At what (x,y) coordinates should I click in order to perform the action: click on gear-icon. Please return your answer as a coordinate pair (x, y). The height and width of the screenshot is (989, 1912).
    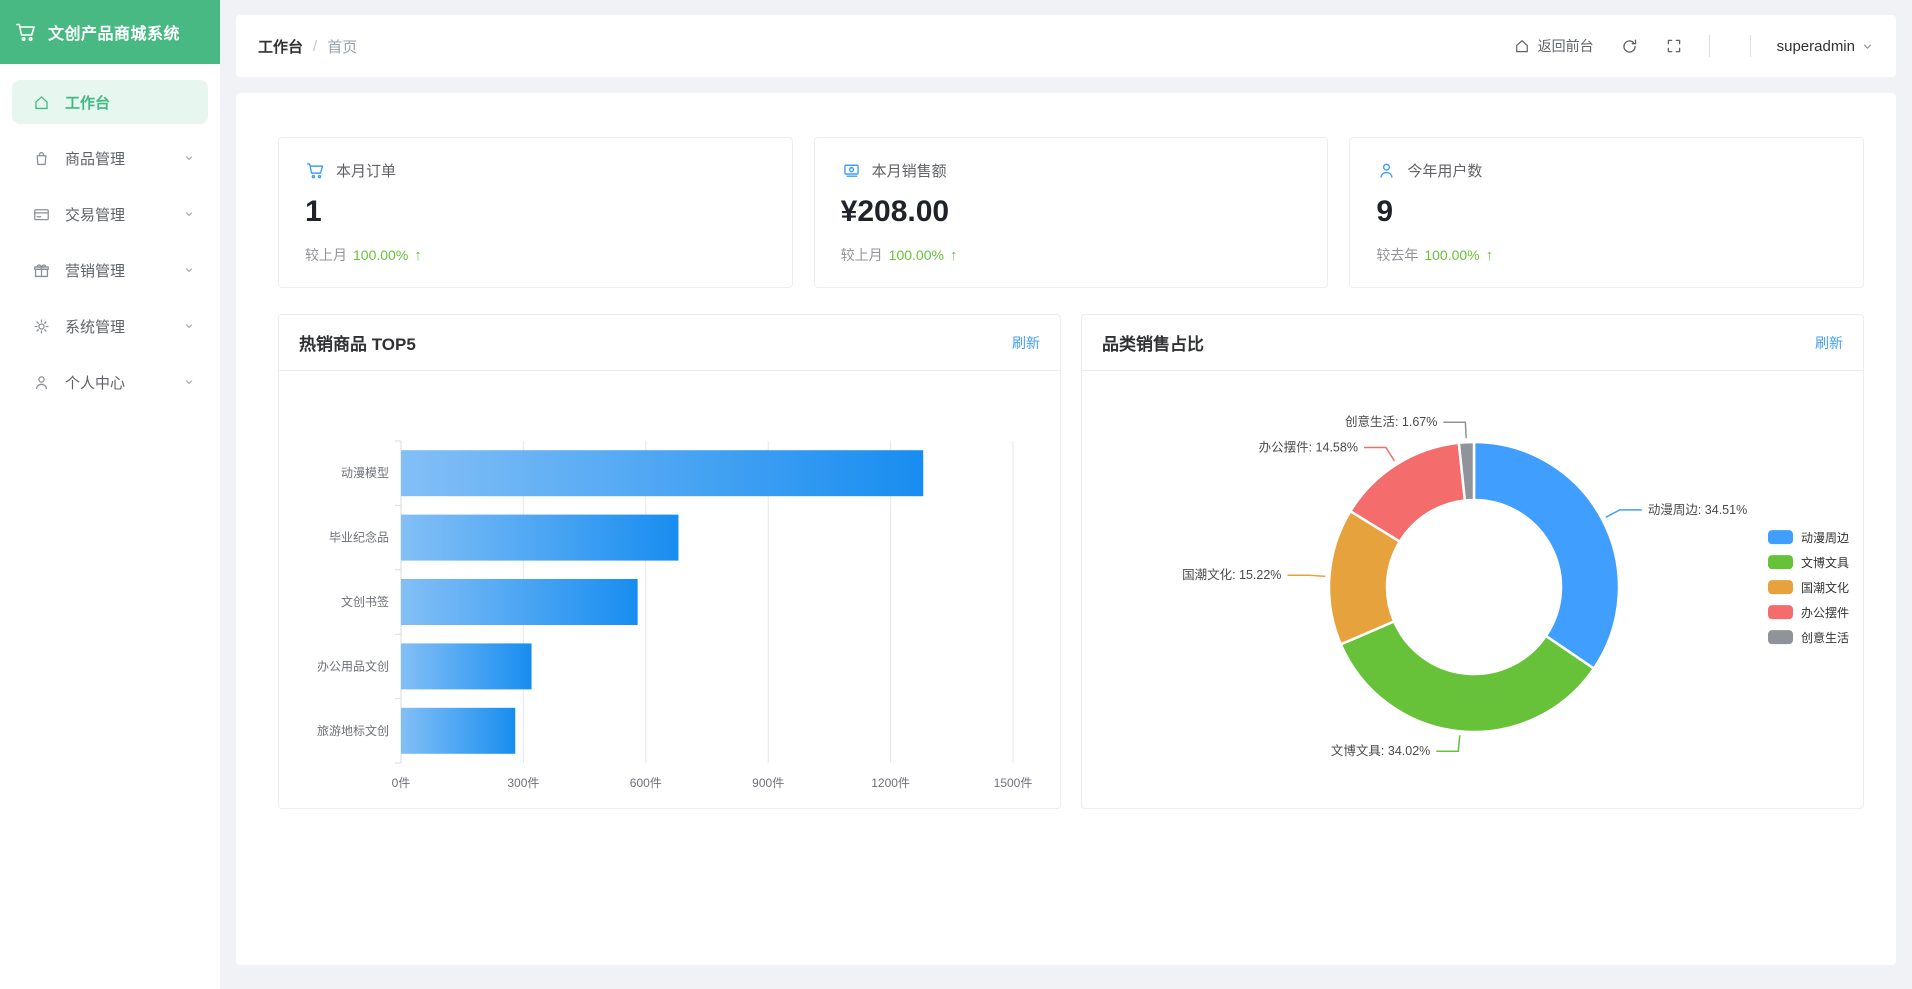
    Looking at the image, I should click on (41, 326).